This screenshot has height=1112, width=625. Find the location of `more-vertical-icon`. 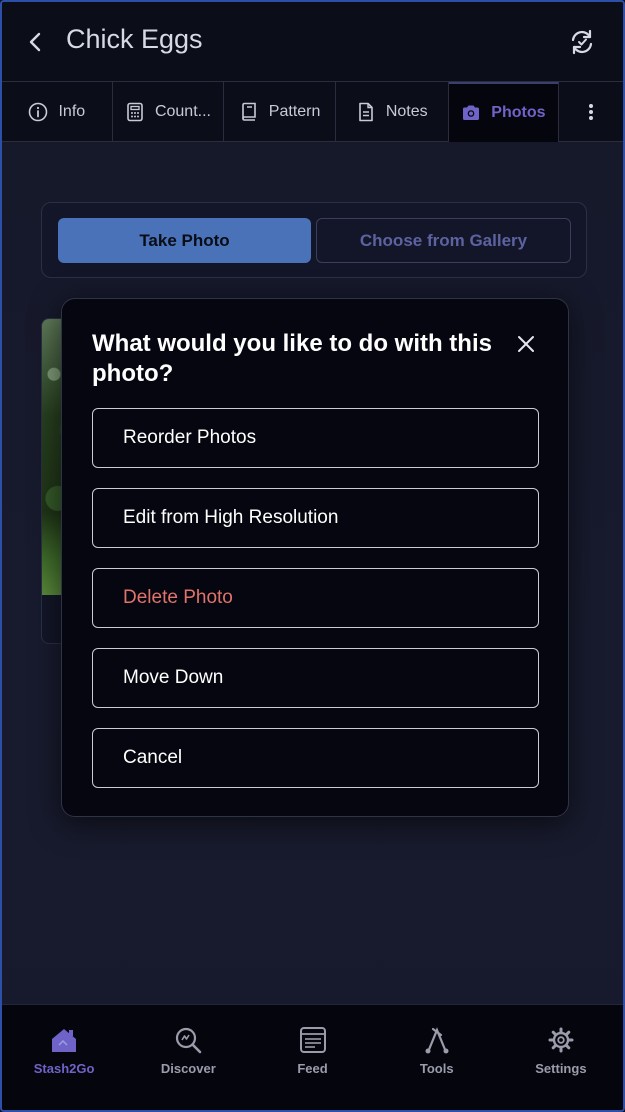

more-vertical-icon is located at coordinates (591, 111).